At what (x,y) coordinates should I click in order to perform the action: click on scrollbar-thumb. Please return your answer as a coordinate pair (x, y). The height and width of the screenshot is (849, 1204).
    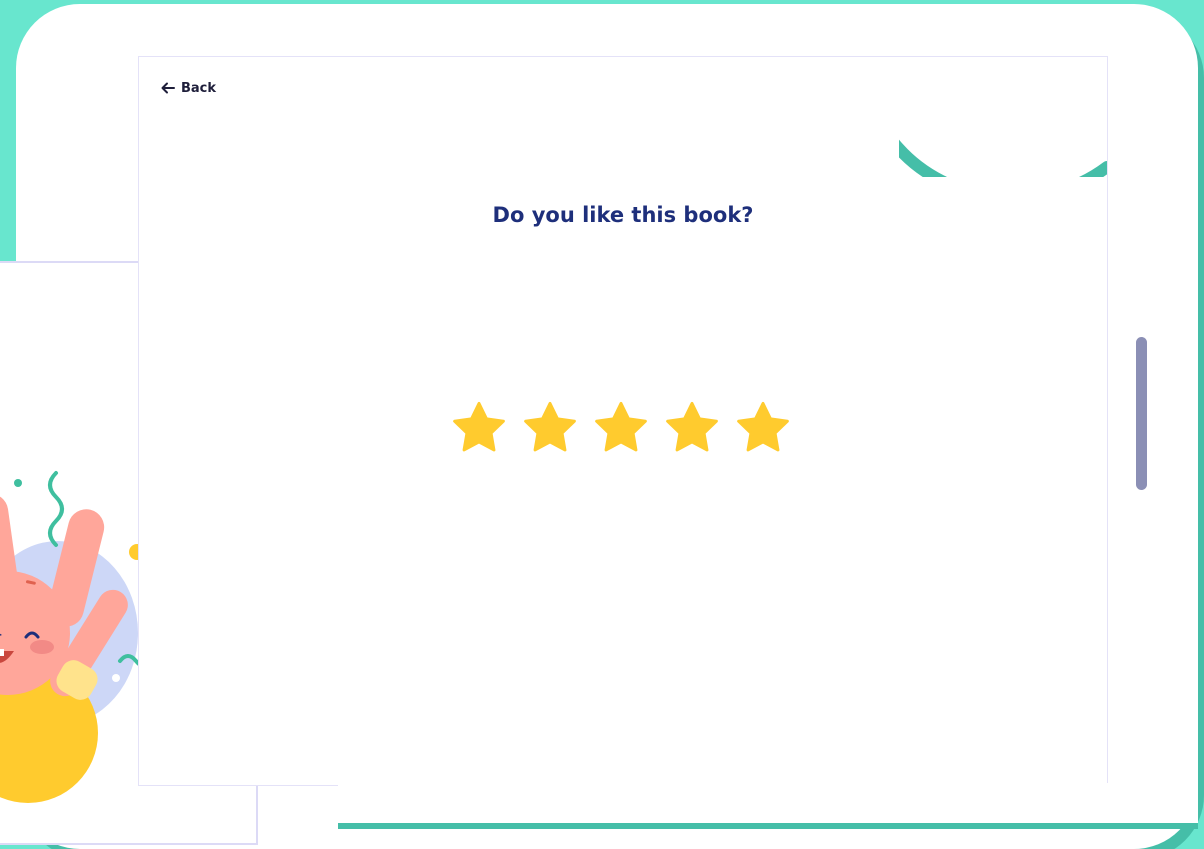
    Looking at the image, I should click on (1141, 413).